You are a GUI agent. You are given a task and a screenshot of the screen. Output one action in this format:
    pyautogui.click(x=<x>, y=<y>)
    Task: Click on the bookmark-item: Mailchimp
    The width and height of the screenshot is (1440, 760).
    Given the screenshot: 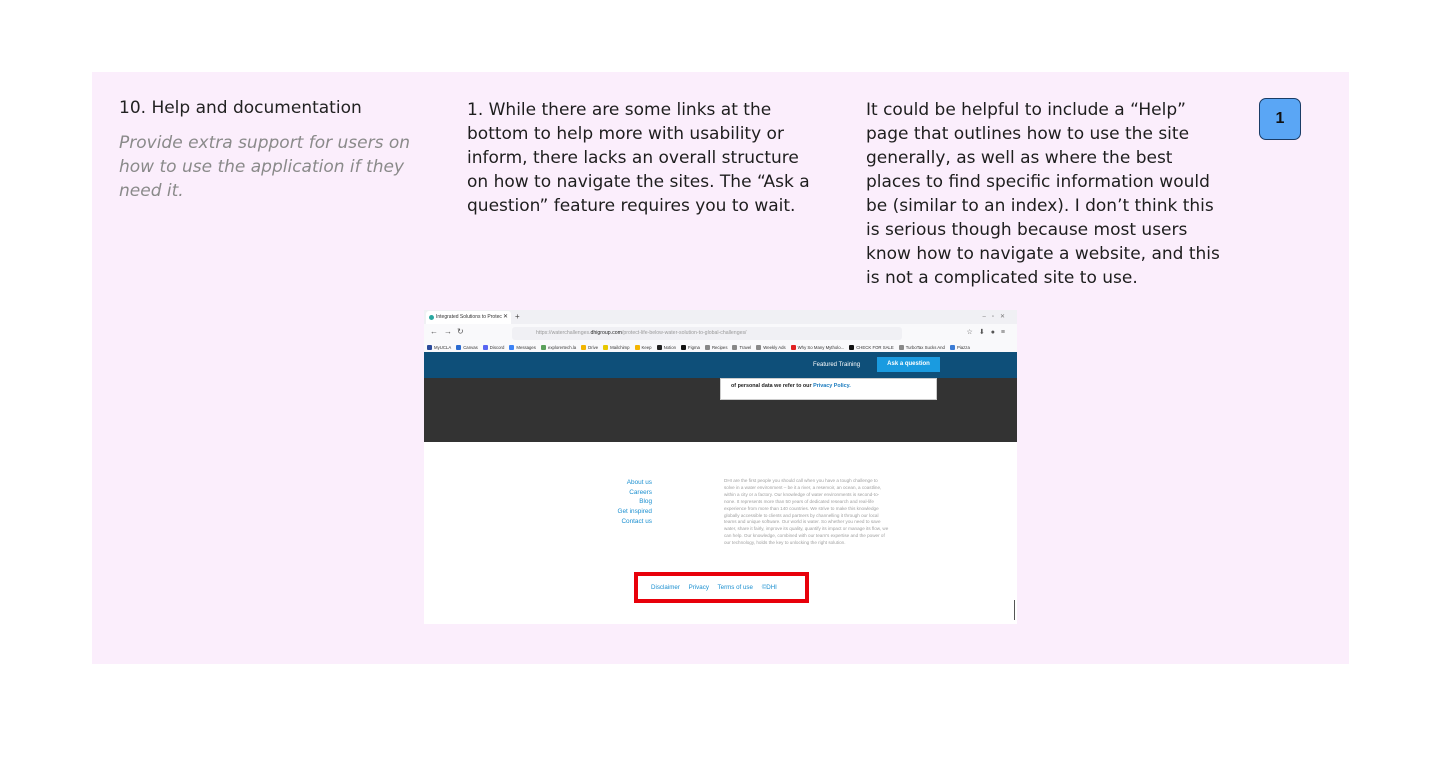 What is the action you would take?
    pyautogui.click(x=616, y=348)
    